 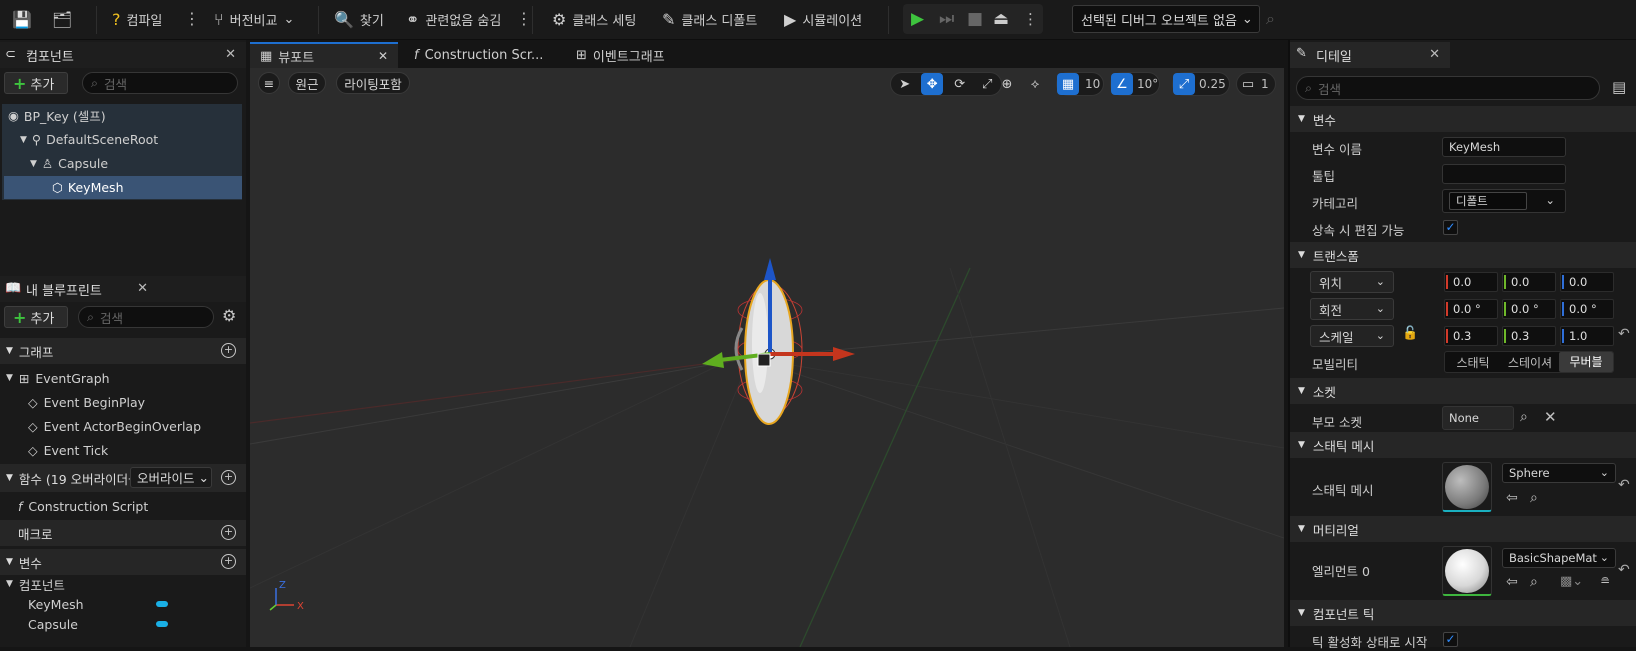 I want to click on stop-icon: ■, so click(x=975, y=19).